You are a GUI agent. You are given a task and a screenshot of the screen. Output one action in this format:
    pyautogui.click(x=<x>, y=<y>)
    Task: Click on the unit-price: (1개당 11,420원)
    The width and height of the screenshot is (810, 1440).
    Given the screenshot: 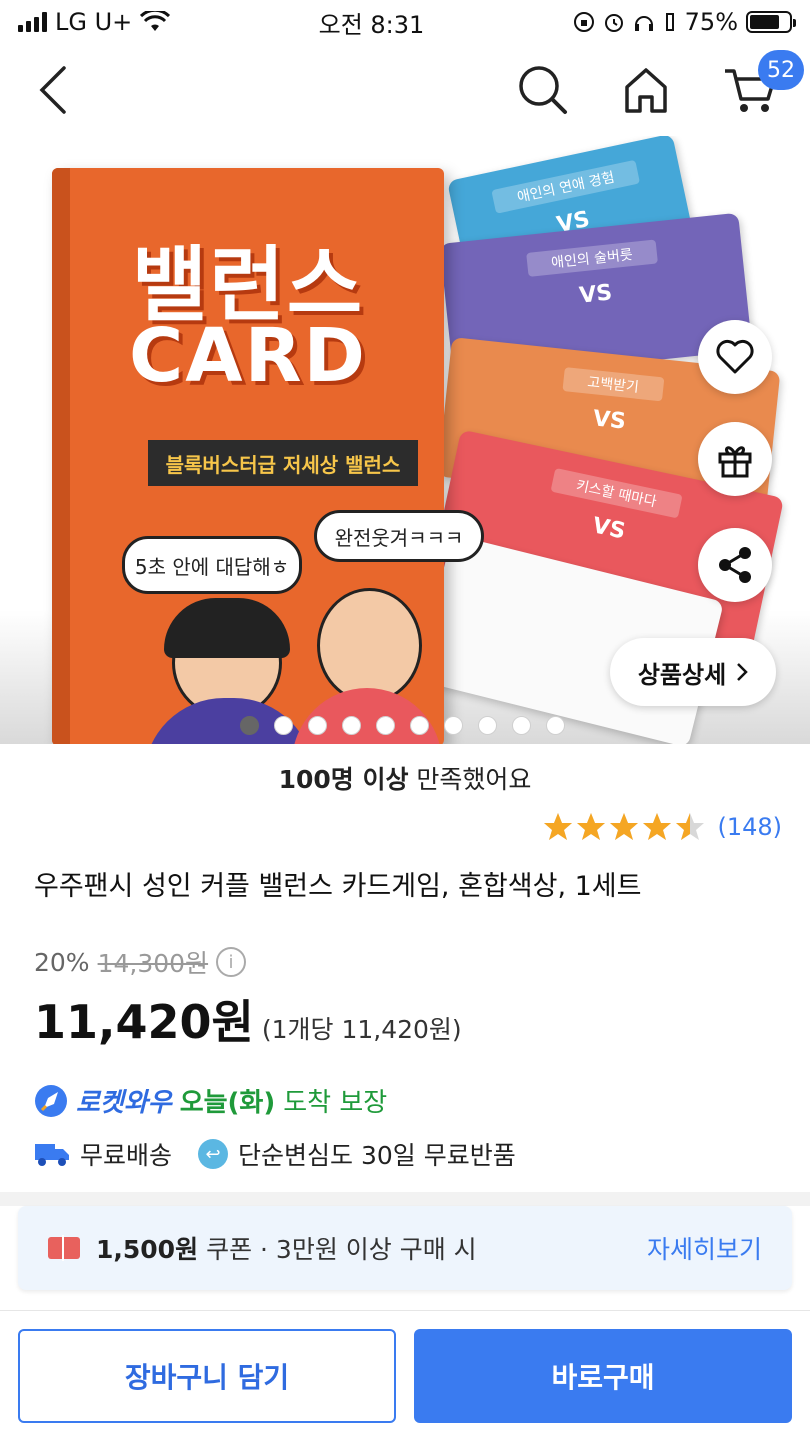 What is the action you would take?
    pyautogui.click(x=361, y=1029)
    